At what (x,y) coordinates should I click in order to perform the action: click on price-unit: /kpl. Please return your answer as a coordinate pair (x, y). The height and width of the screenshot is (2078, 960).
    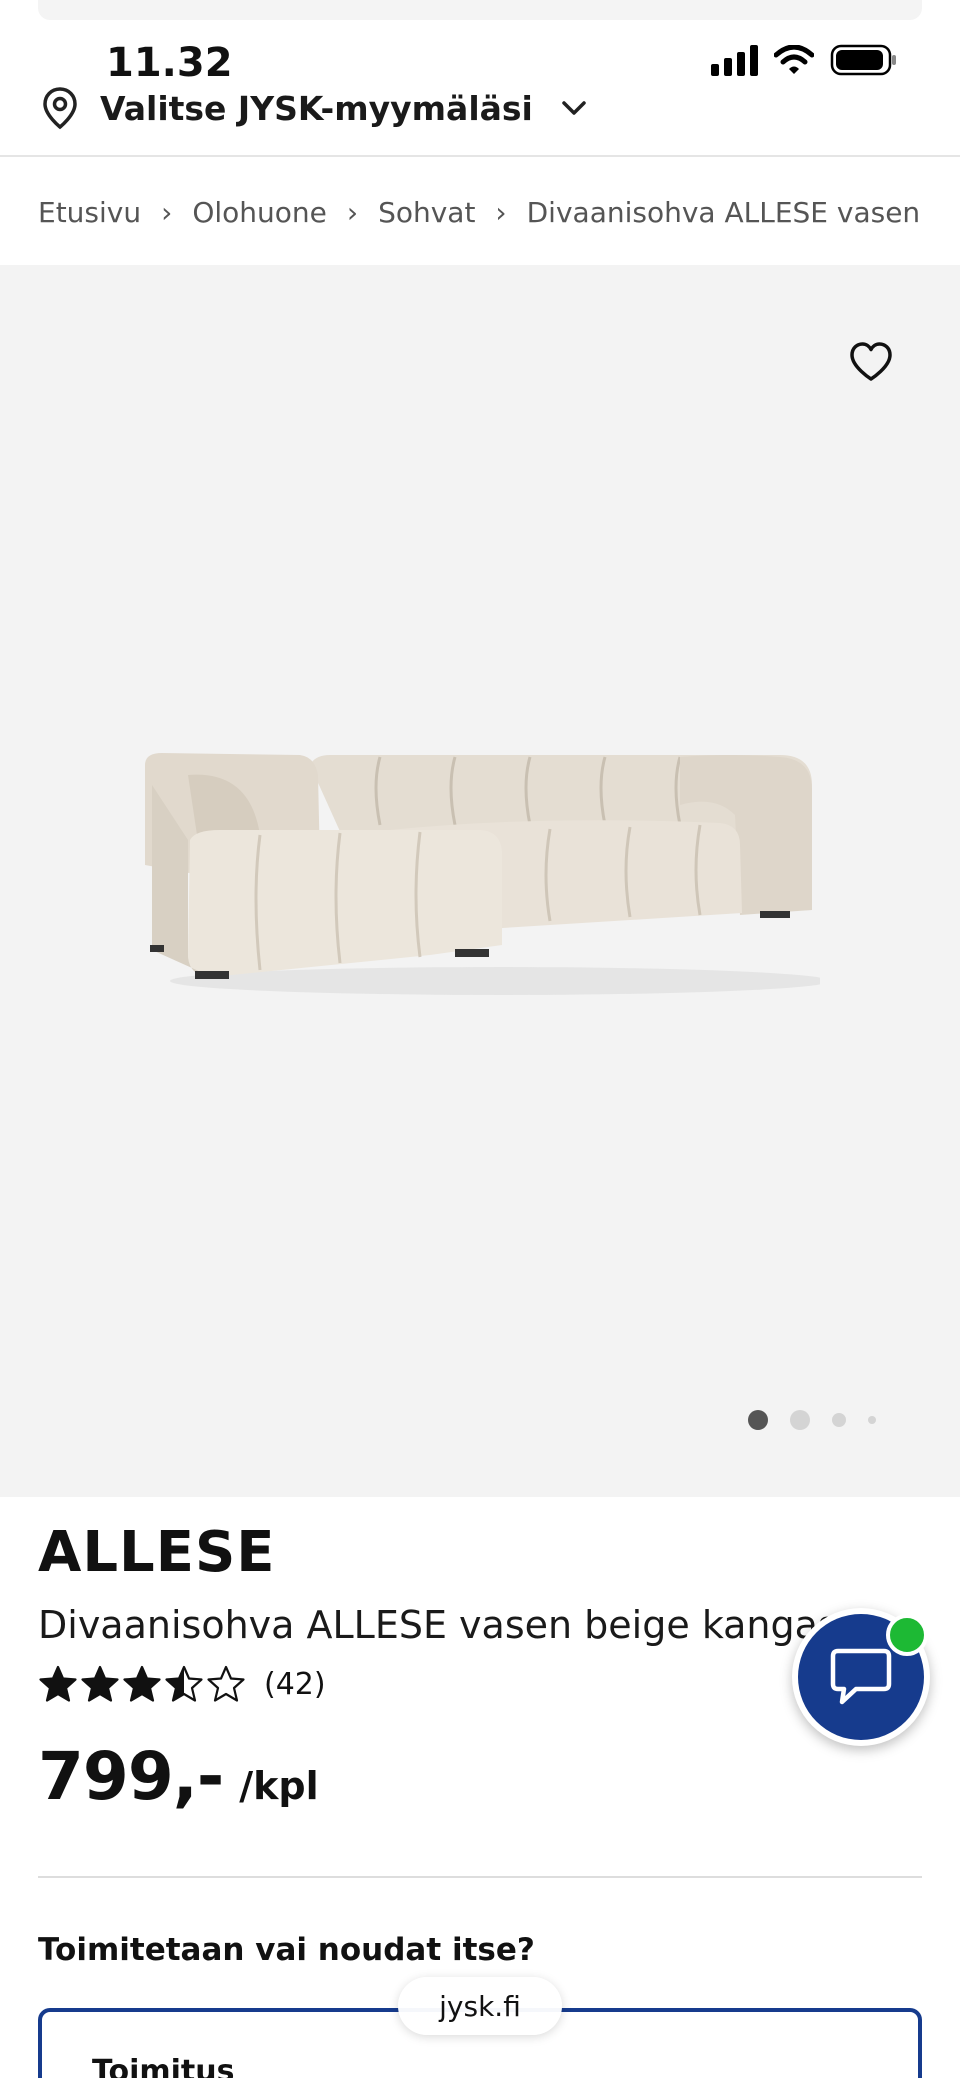
    Looking at the image, I should click on (279, 1786).